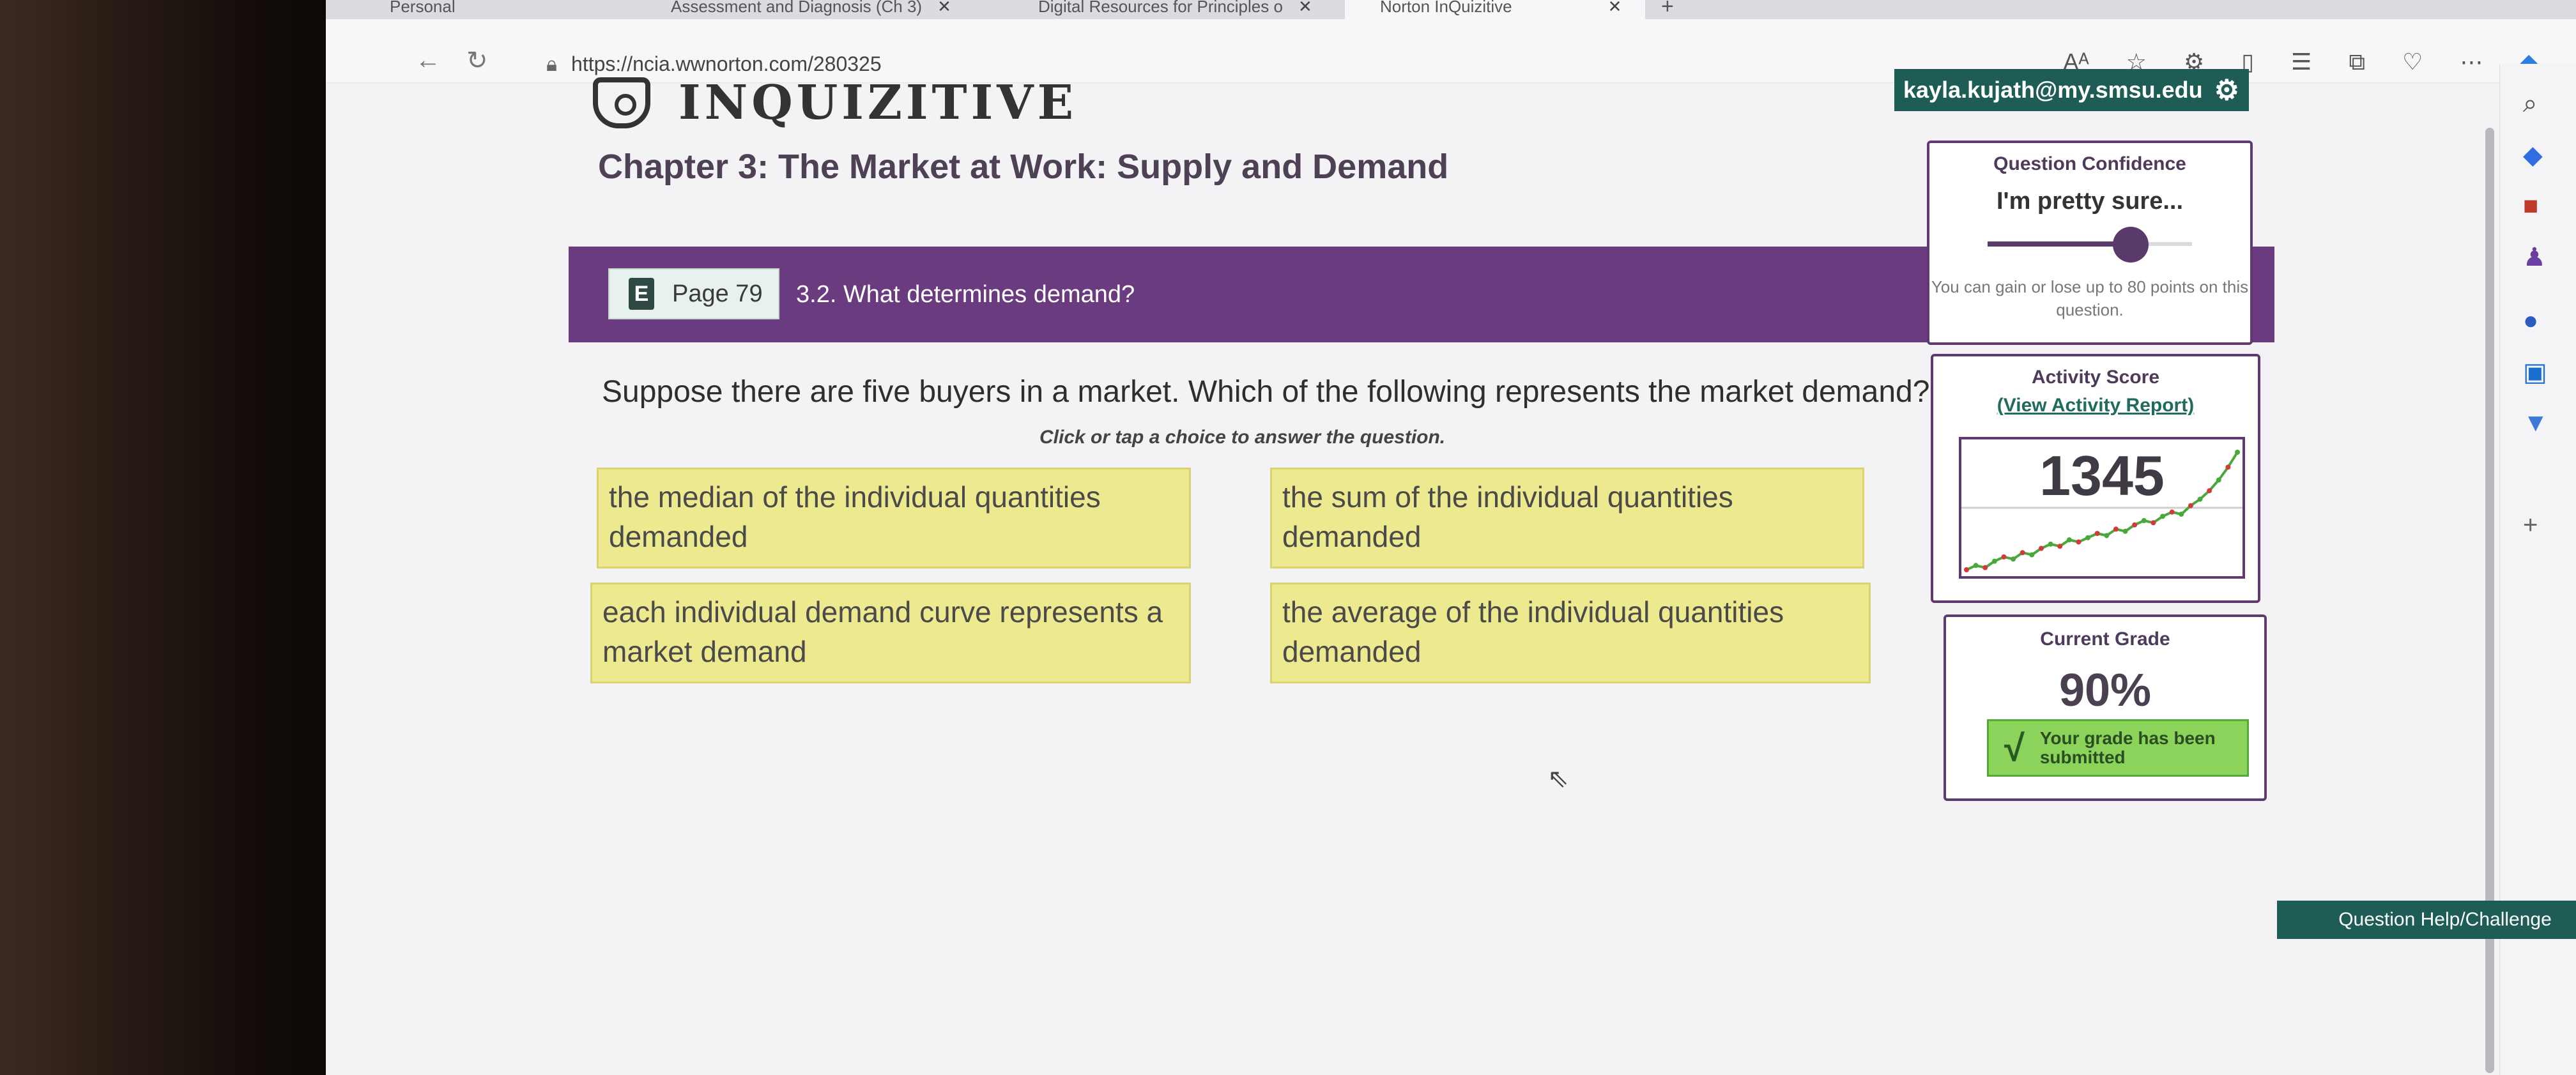  What do you see at coordinates (2412, 62) in the screenshot?
I see `performance-icon: ♡` at bounding box center [2412, 62].